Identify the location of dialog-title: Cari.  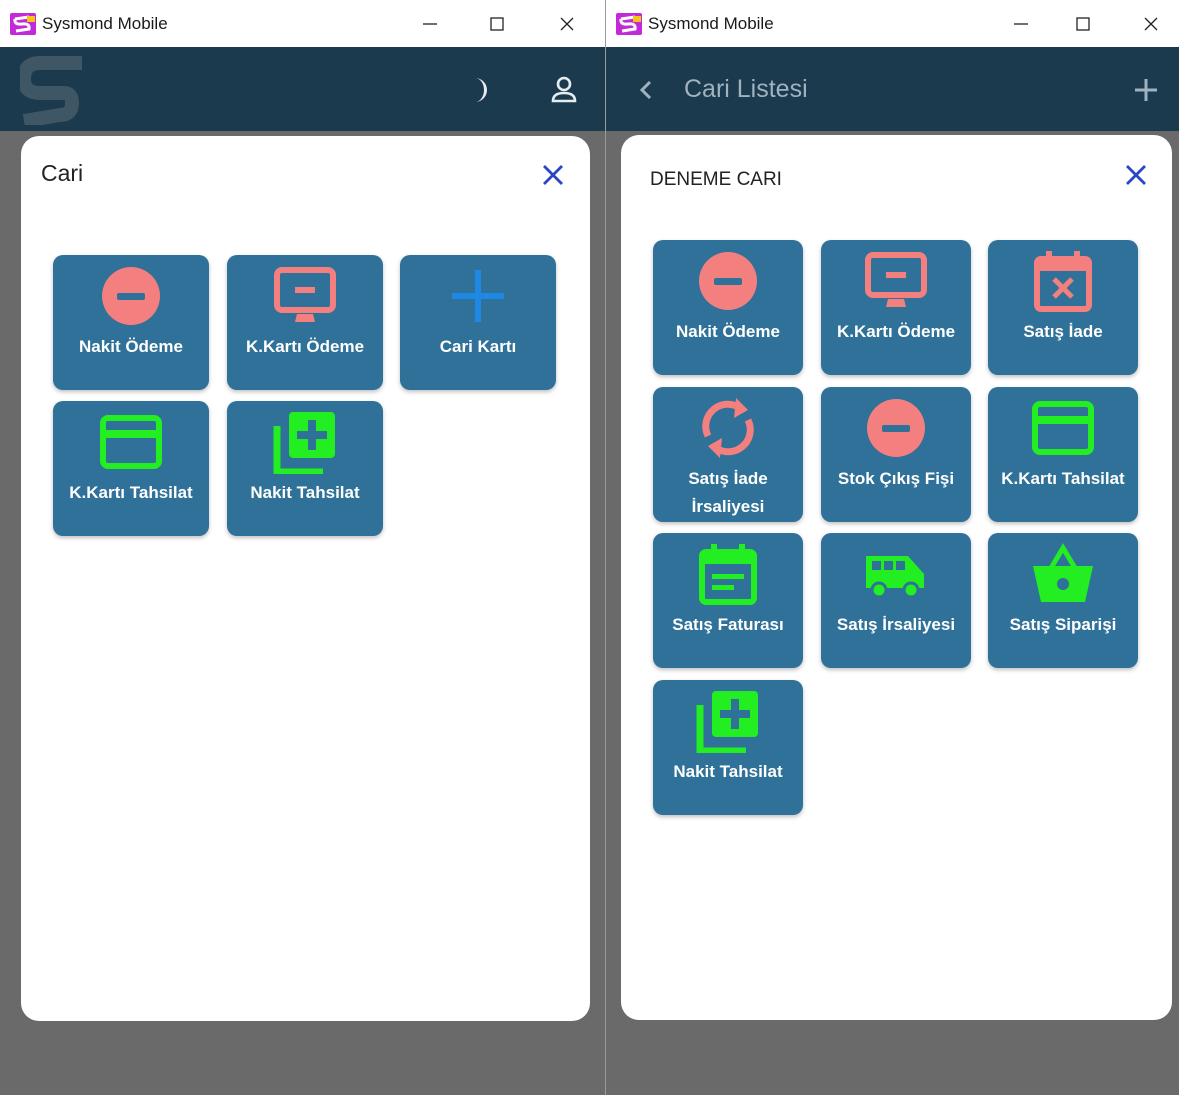
(62, 173).